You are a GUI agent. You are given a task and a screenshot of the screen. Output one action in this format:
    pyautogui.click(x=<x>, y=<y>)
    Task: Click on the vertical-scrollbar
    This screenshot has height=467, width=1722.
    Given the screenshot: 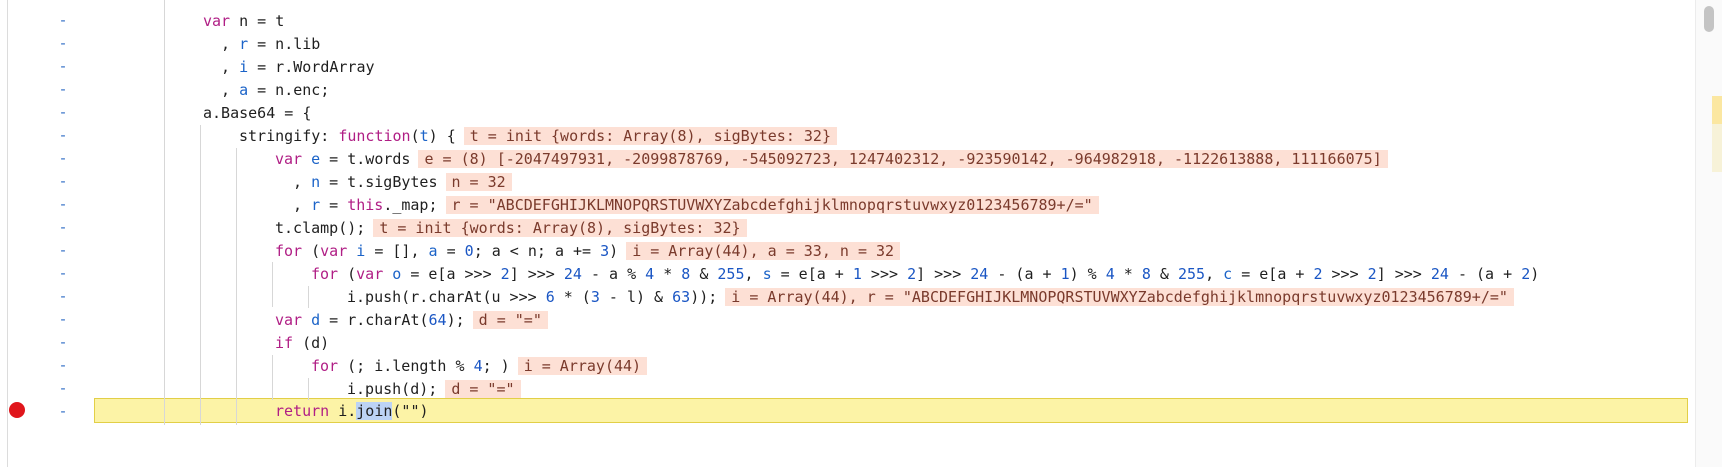 What is the action you would take?
    pyautogui.click(x=1708, y=233)
    